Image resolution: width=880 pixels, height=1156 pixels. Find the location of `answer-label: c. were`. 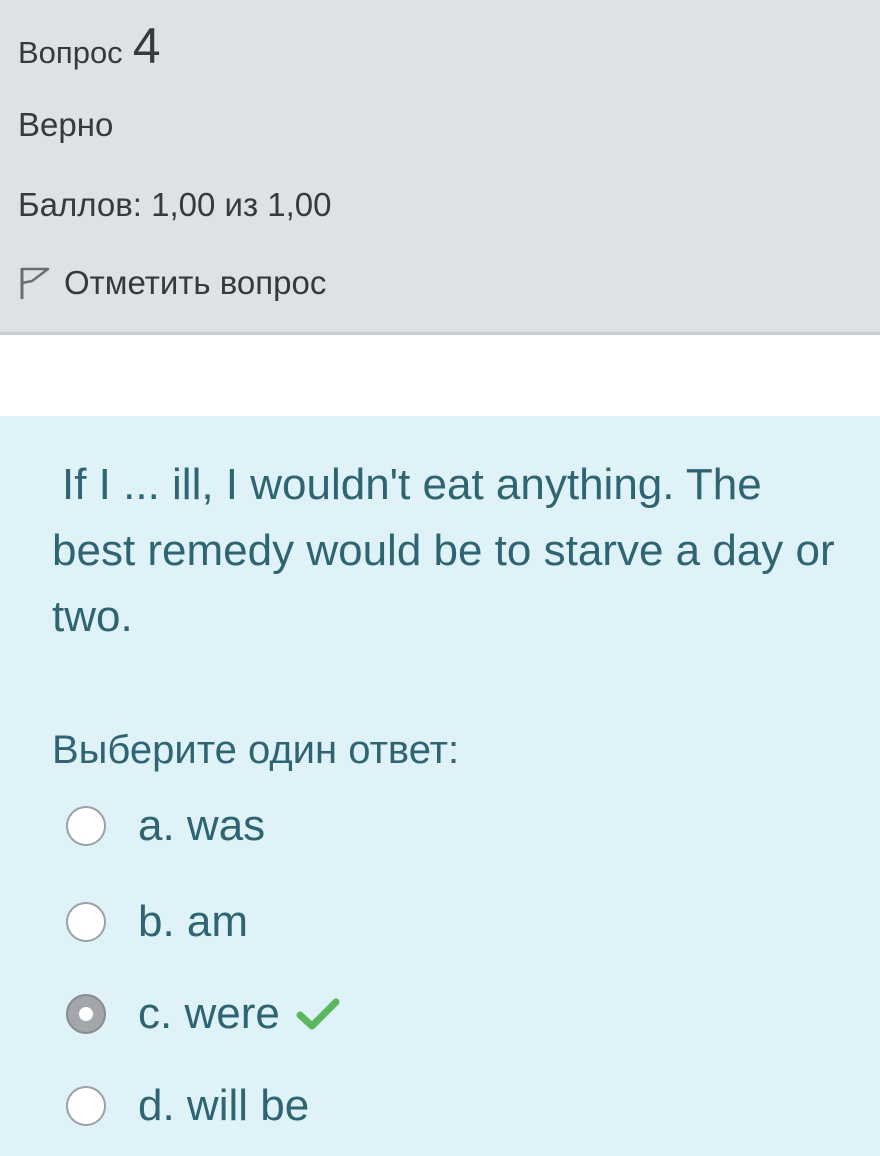

answer-label: c. were is located at coordinates (209, 1013).